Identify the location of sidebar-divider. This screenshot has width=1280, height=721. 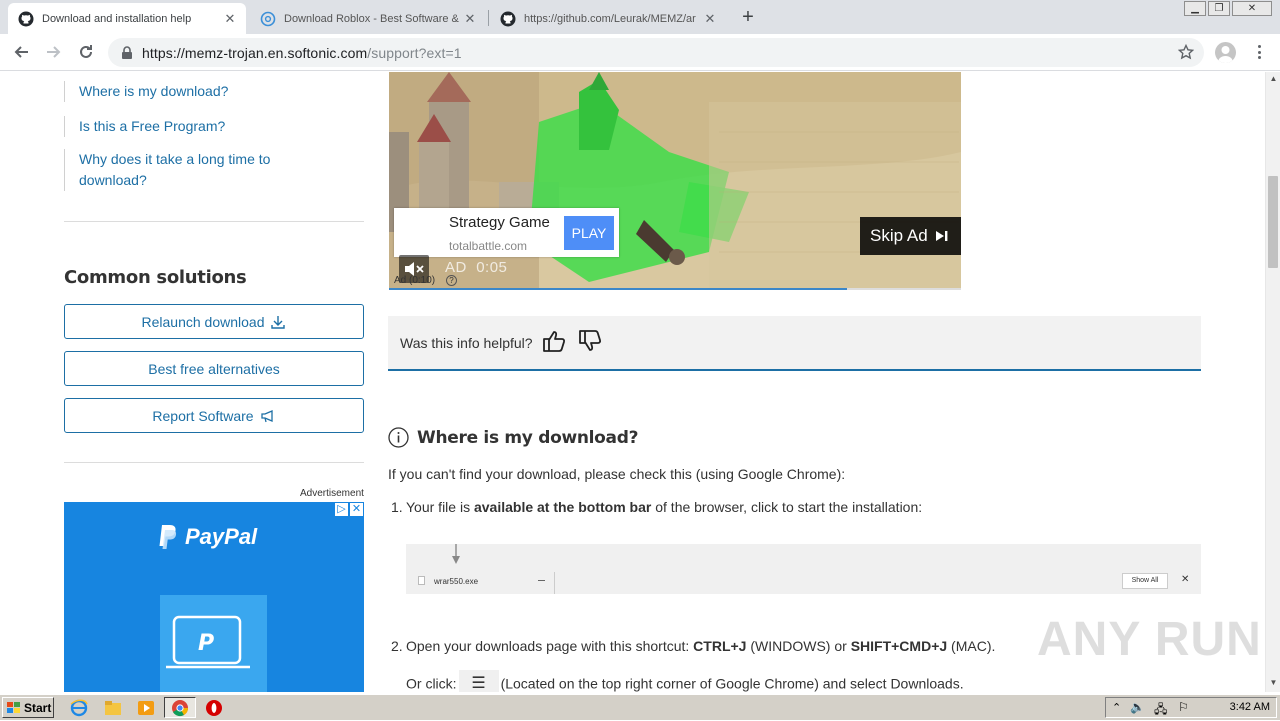
(214, 462).